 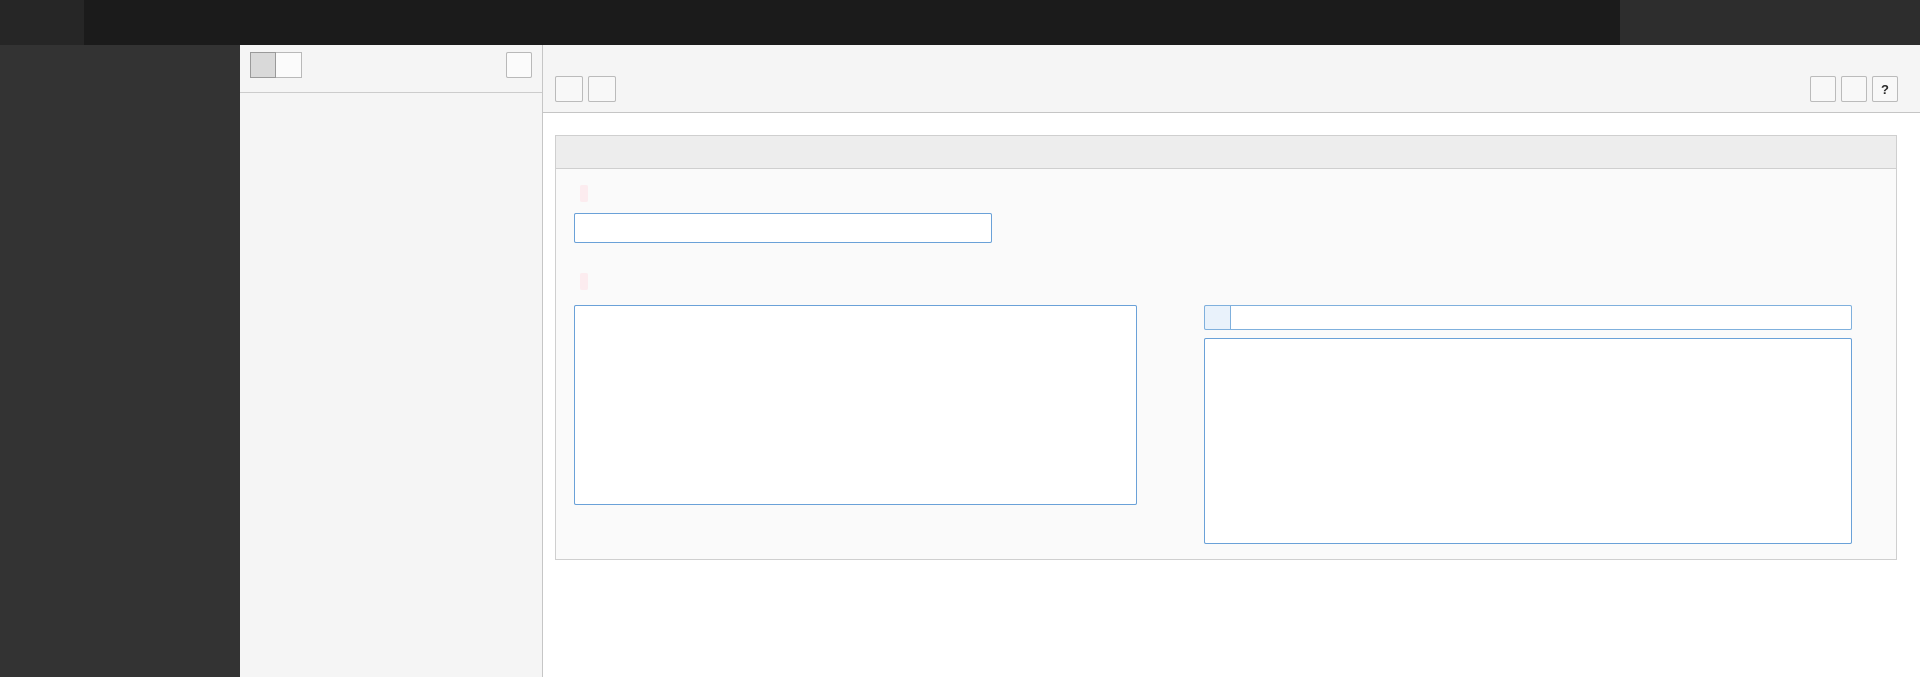 I want to click on region-record-icon, so click(x=1875, y=577).